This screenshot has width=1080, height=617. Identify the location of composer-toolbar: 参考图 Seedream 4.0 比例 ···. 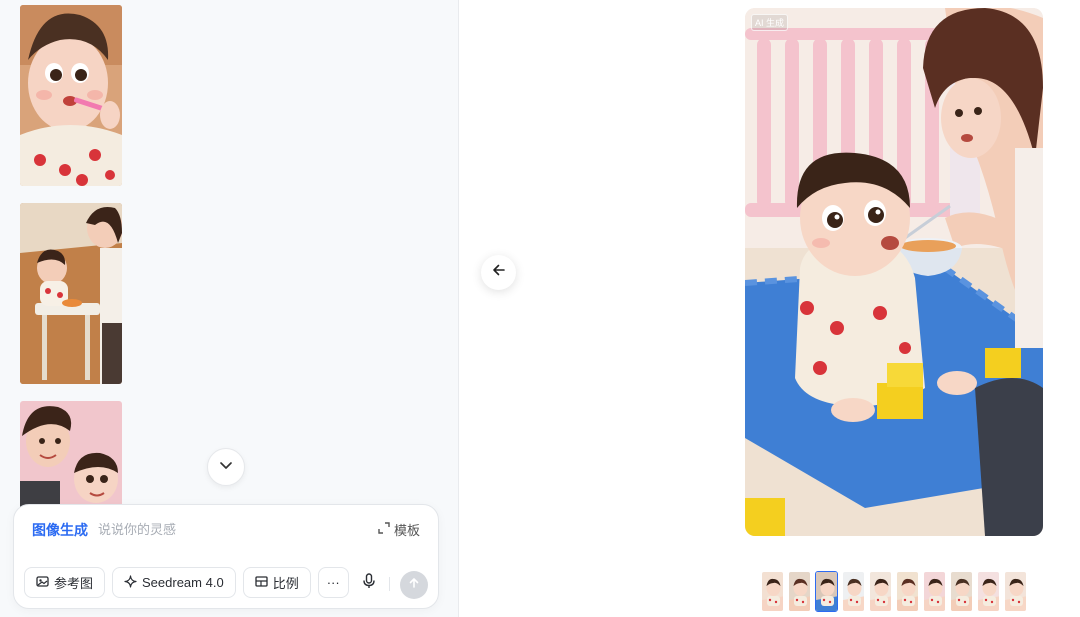
(186, 582).